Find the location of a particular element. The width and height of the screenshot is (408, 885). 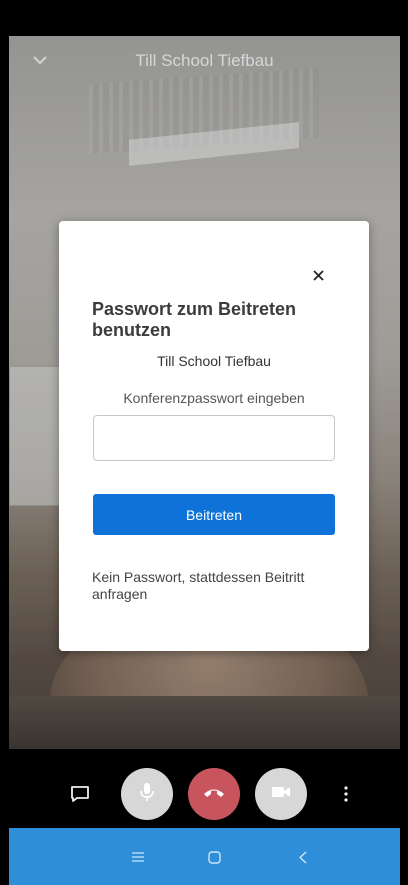

hangup-icon is located at coordinates (214, 794).